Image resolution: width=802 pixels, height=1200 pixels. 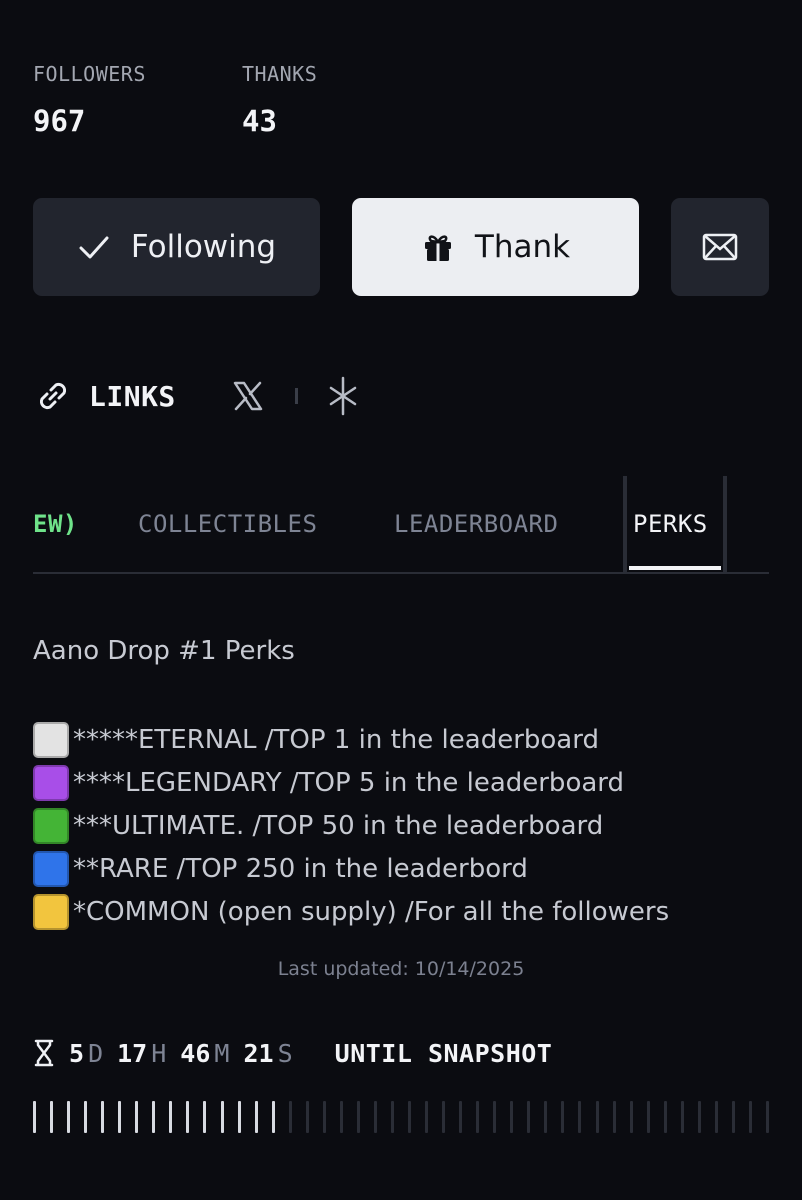 I want to click on last-updated: Last updated: 10/14/2025, so click(x=401, y=969).